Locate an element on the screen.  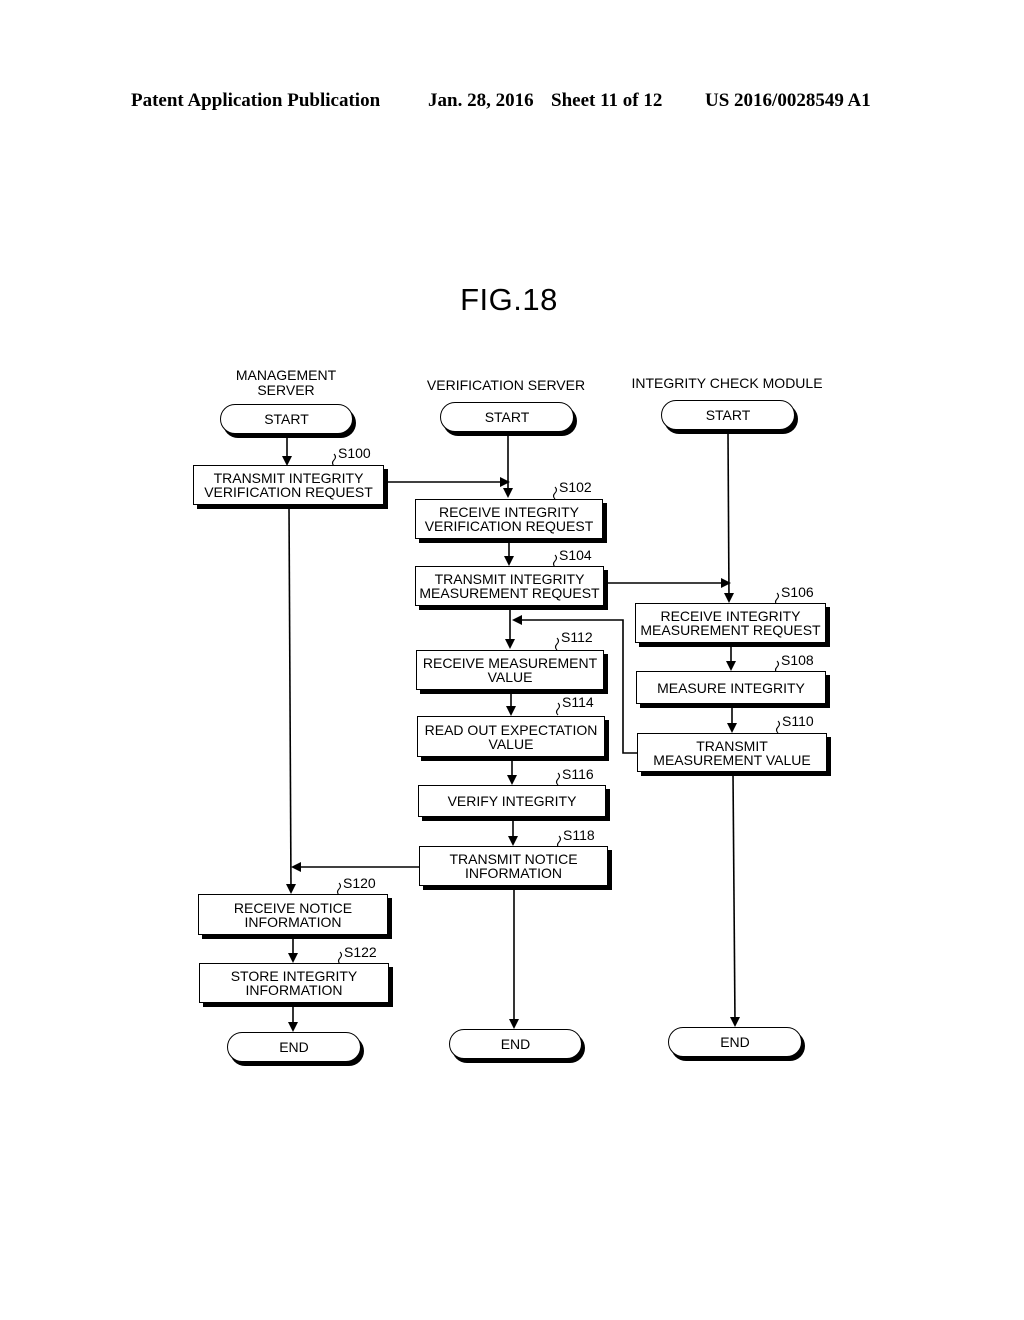
process-box-s100: TRANSMIT INTEGRITY VERIFICATION REQUEST is located at coordinates (288, 485).